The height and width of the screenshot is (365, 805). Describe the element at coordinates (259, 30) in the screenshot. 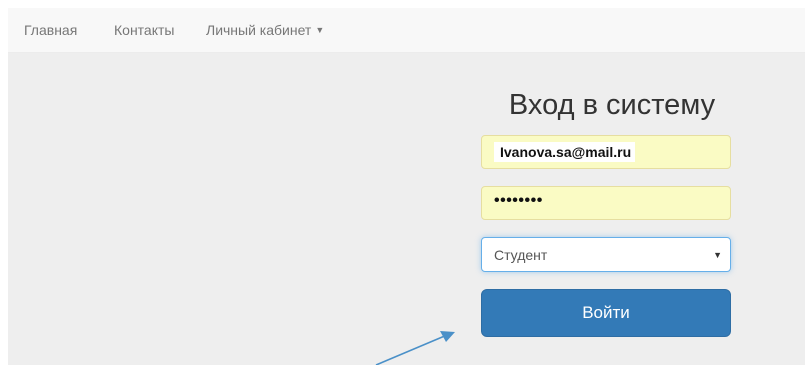

I see `nav-item-account-label: Личный кабинет` at that location.